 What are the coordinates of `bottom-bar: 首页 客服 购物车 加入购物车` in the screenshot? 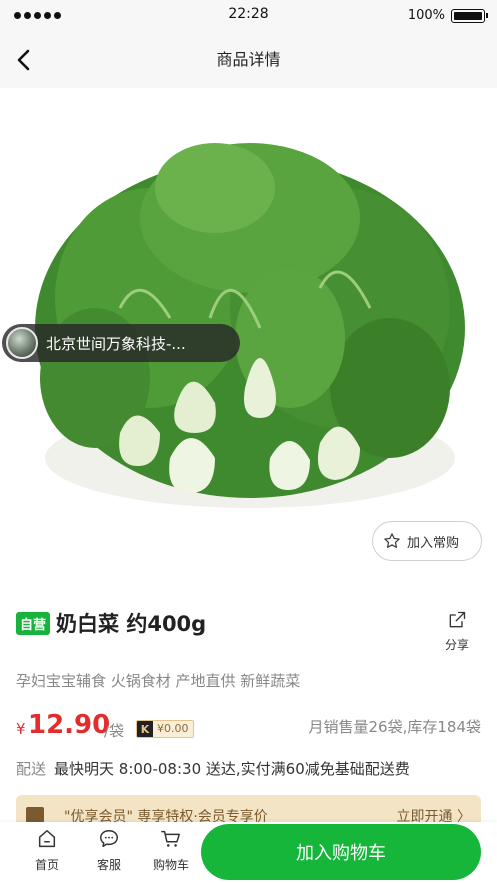 It's located at (248, 852).